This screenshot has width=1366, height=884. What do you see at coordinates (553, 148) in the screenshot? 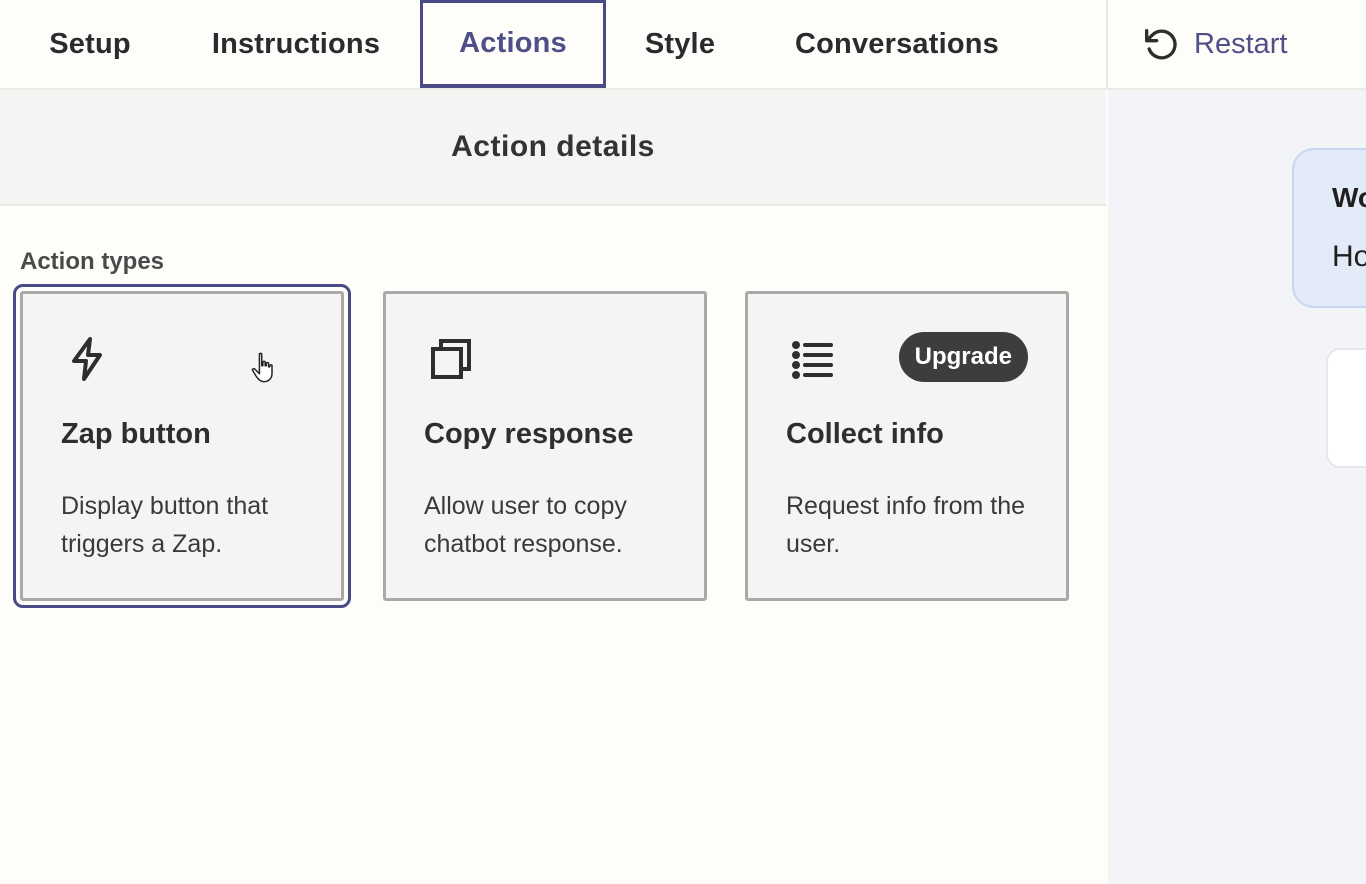
I see `section-title: Action details` at bounding box center [553, 148].